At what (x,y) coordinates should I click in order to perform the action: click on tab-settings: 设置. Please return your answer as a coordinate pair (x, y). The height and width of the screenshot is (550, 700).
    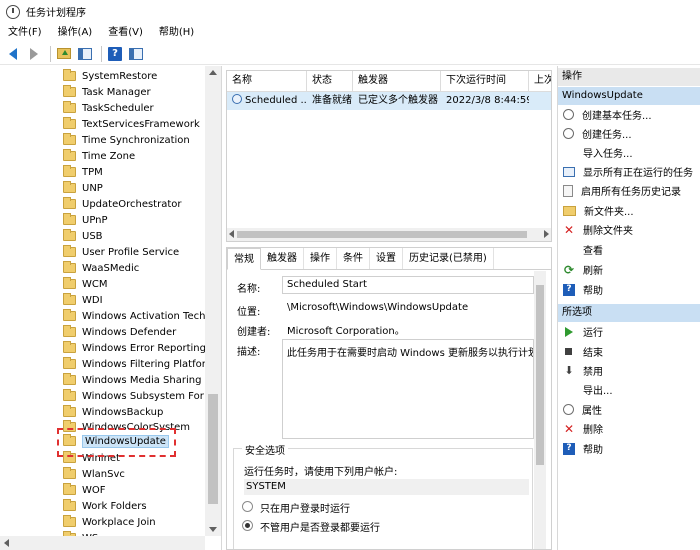
    Looking at the image, I should click on (386, 258).